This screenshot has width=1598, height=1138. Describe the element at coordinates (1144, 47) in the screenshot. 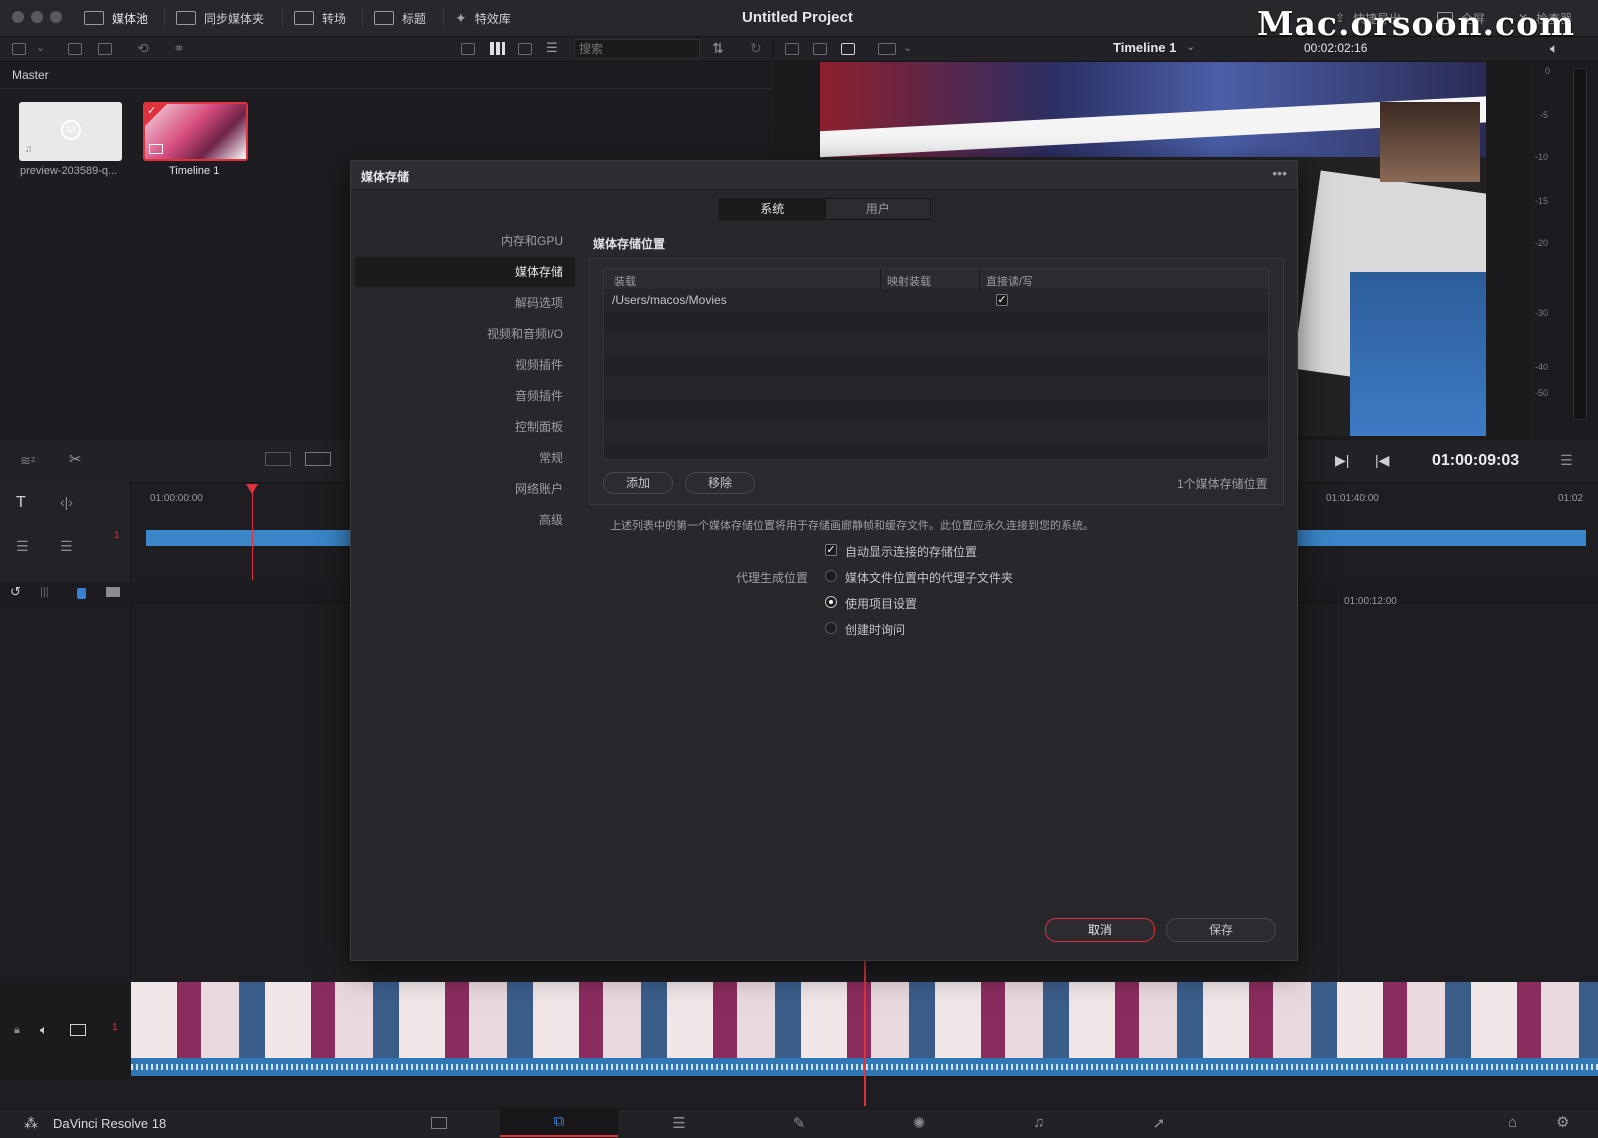

I see `timeline-name: Timeline 1` at that location.